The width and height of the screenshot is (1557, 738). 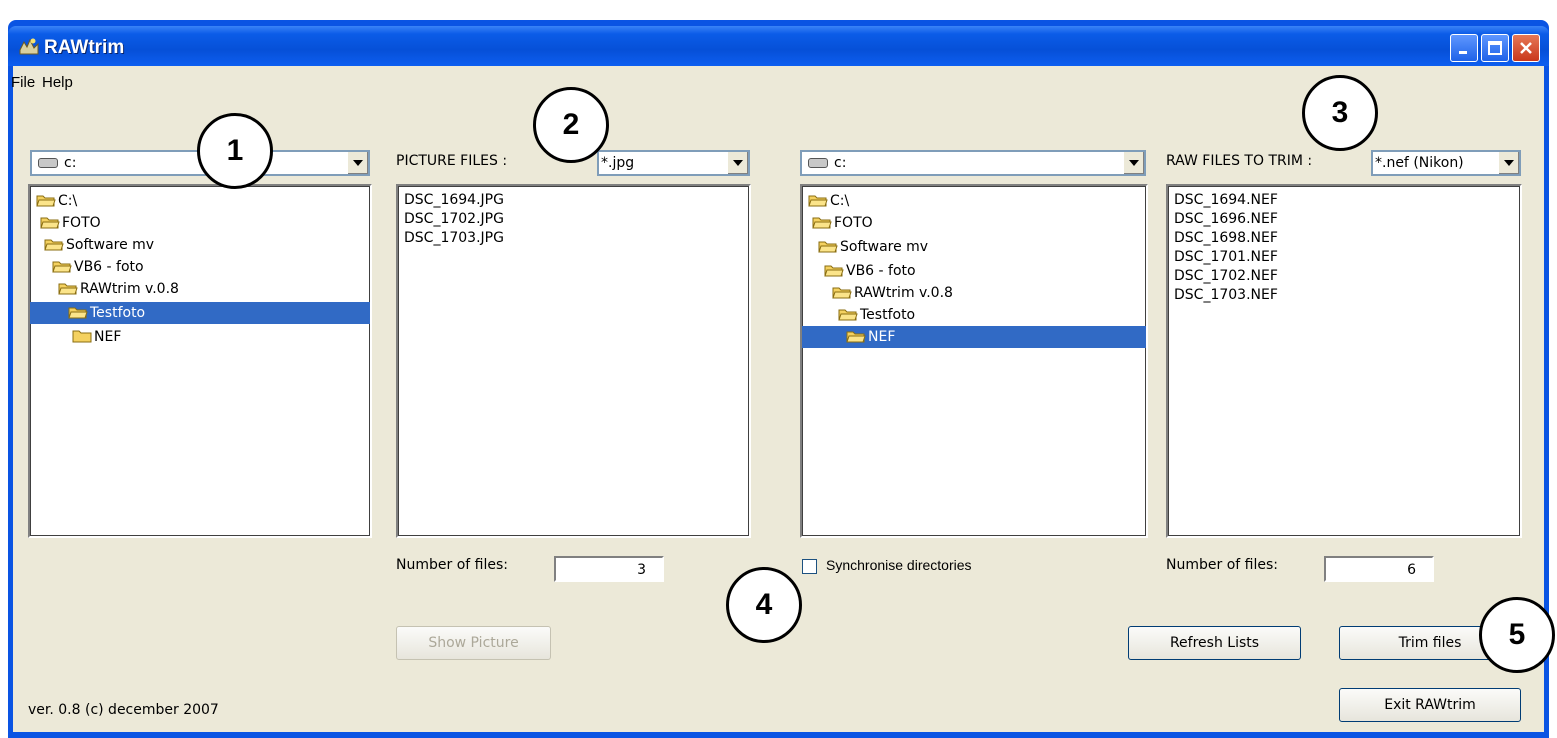 What do you see at coordinates (452, 565) in the screenshot?
I see `picture-count-label: Number of files:` at bounding box center [452, 565].